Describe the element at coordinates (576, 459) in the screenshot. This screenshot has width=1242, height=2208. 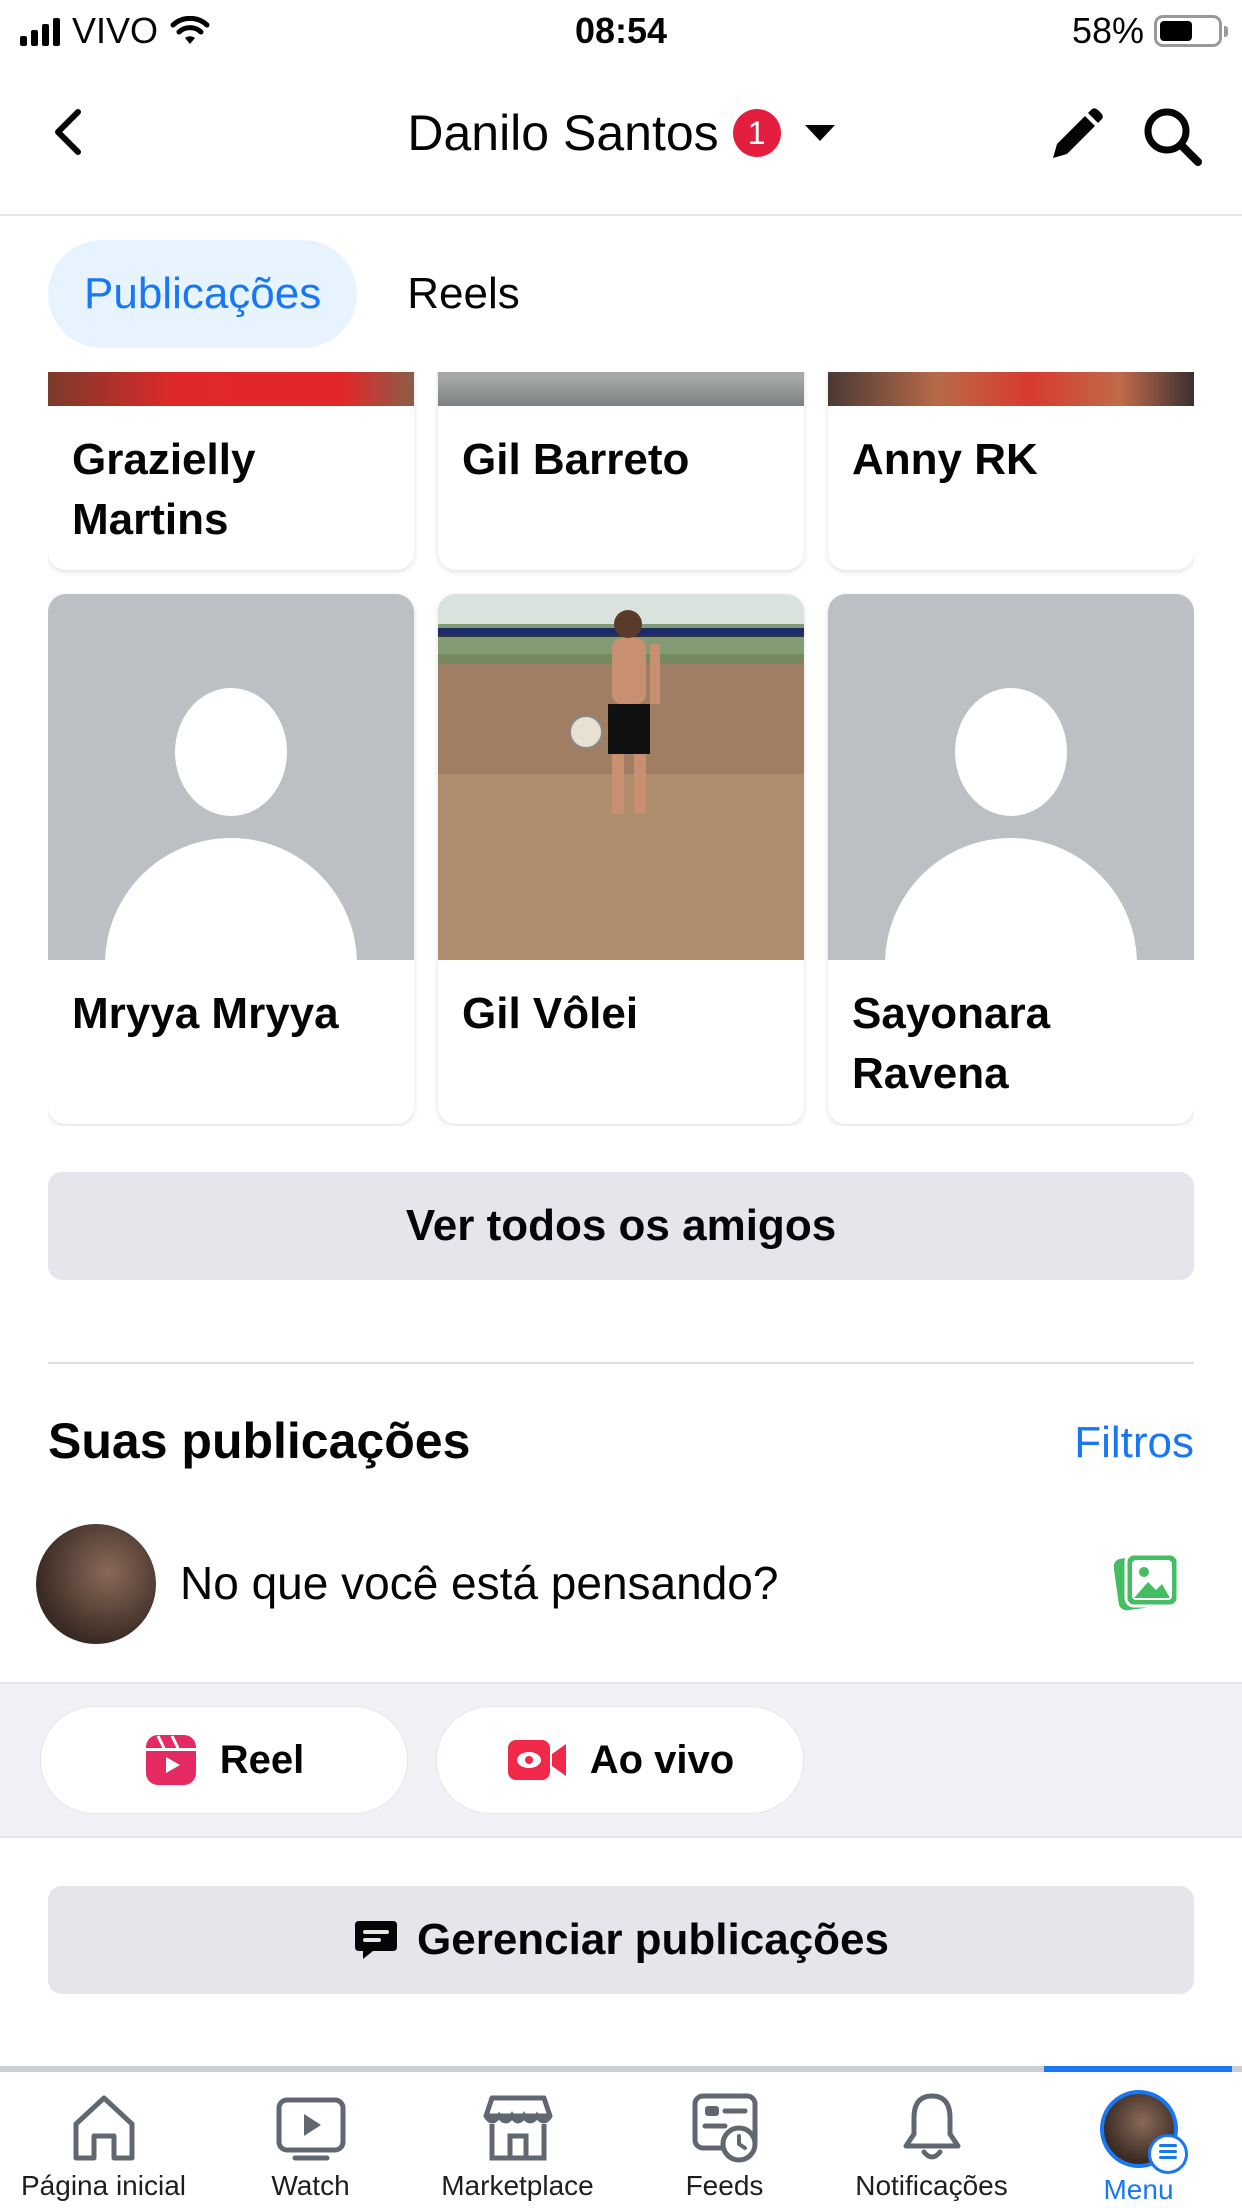
I see `friend-name: Gil Barreto` at that location.